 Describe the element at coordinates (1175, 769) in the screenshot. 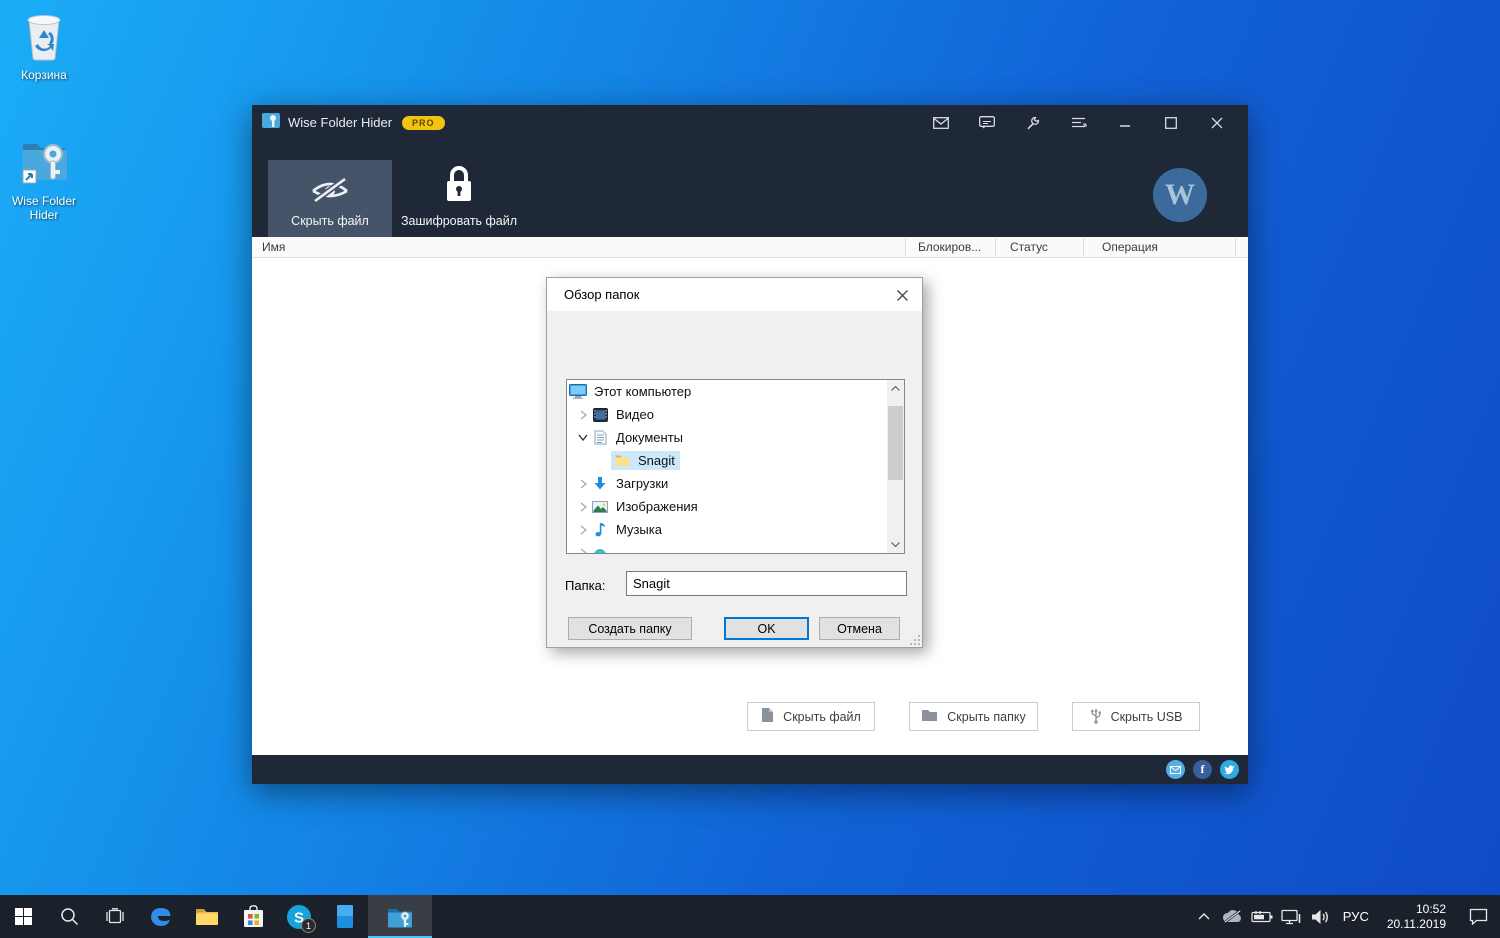

I see `email-social-icon` at that location.